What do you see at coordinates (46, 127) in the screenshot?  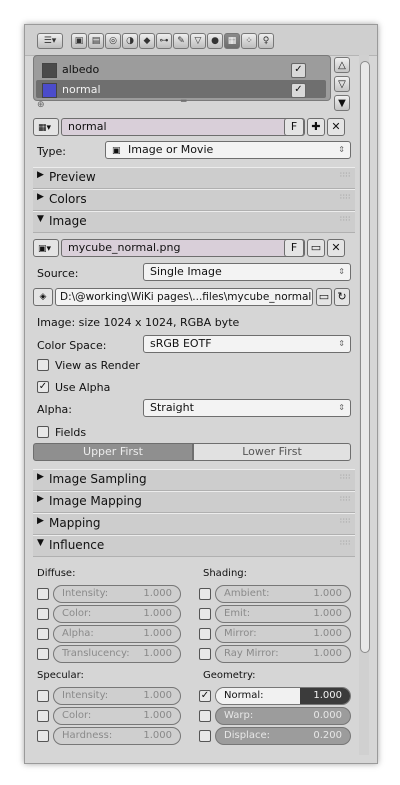 I see `texture-browse-icon: ▦▾` at bounding box center [46, 127].